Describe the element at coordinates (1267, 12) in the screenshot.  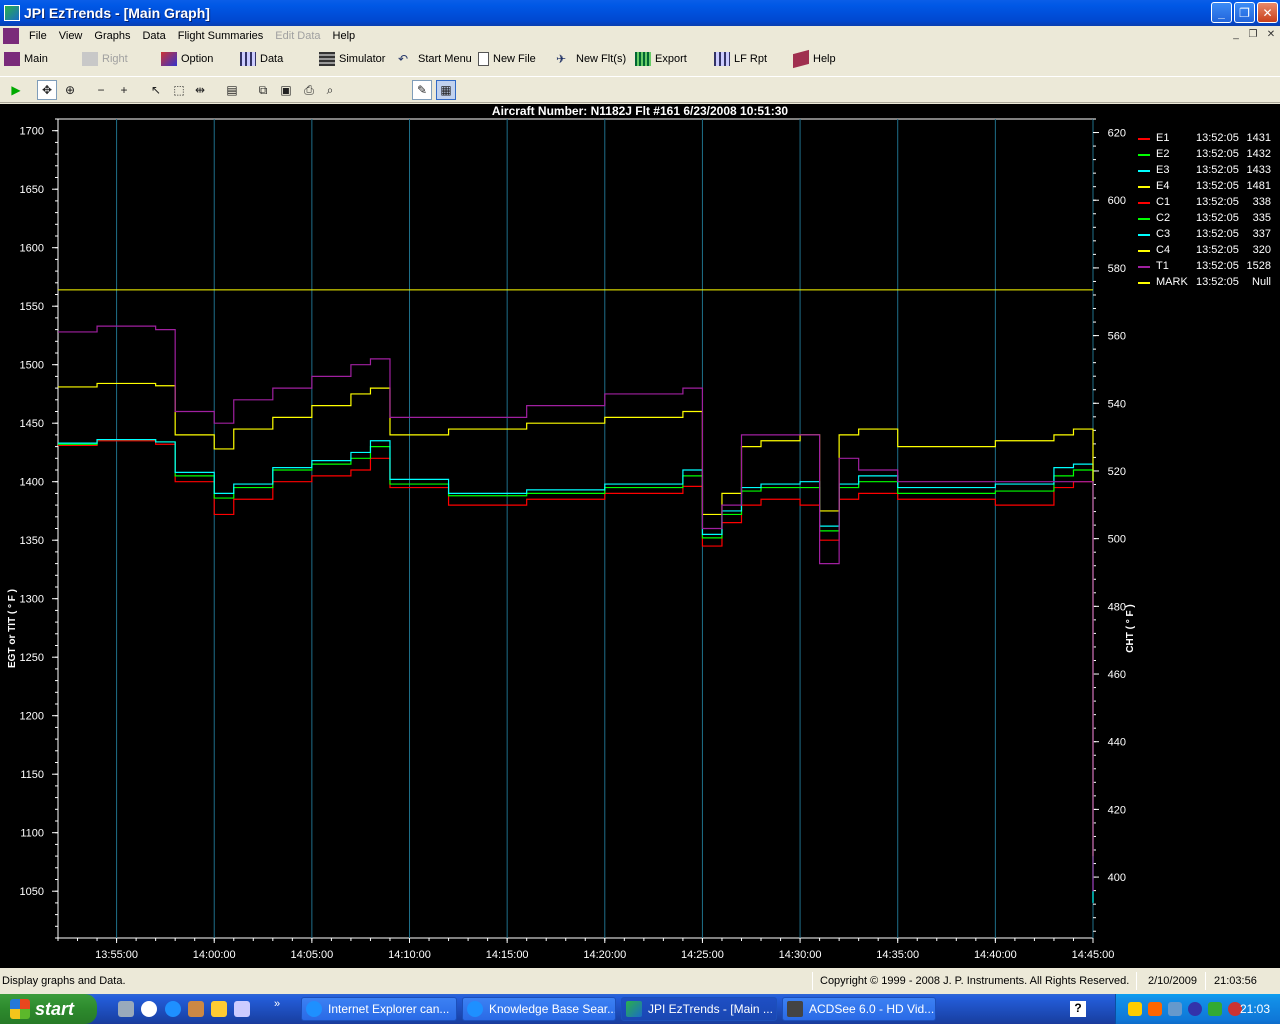
I see `close-button: ✕` at that location.